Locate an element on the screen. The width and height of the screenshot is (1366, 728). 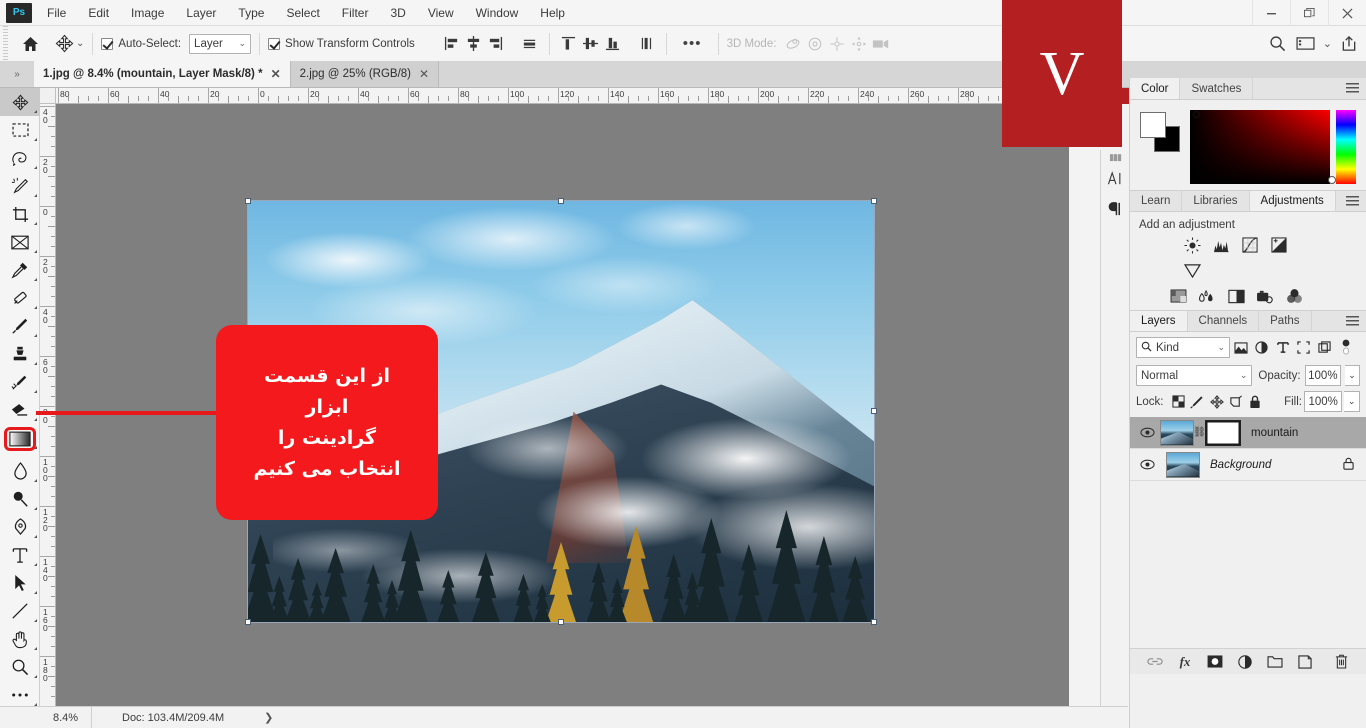
pen-tool is located at coordinates (20, 527).